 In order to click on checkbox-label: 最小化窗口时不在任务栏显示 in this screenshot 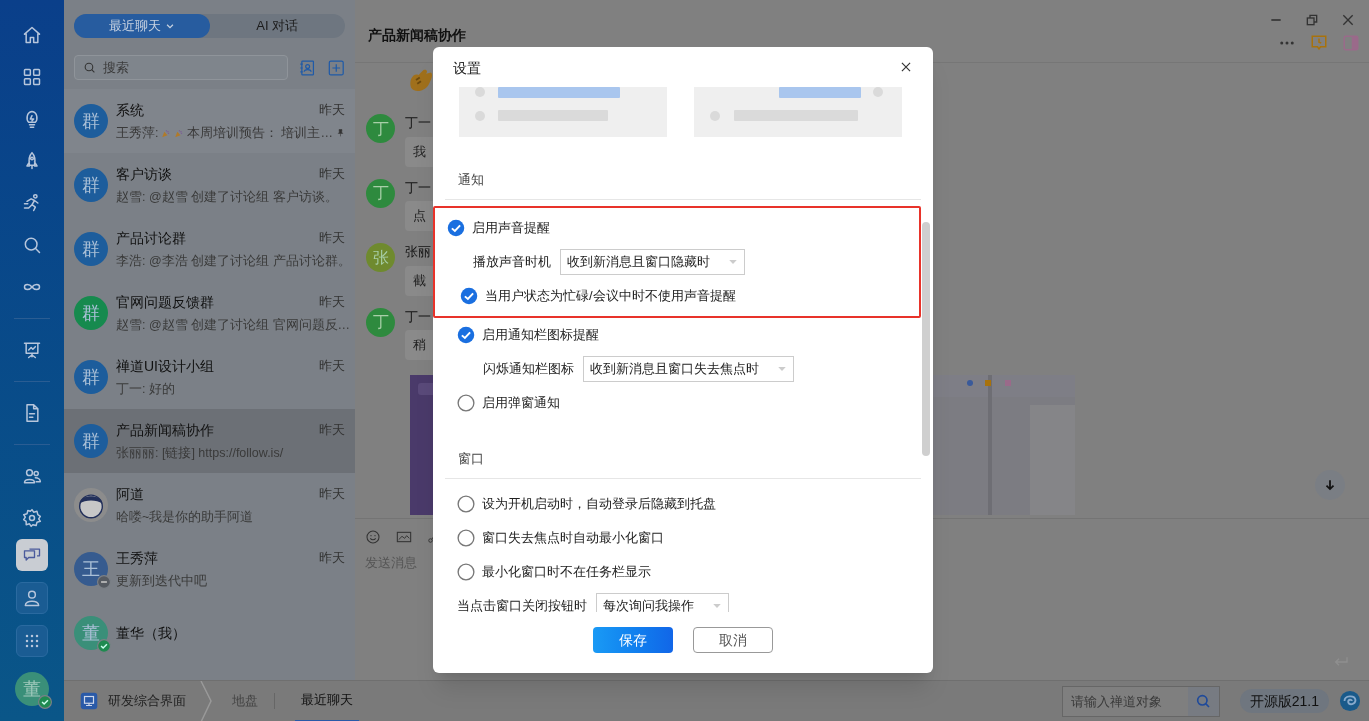, I will do `click(566, 572)`.